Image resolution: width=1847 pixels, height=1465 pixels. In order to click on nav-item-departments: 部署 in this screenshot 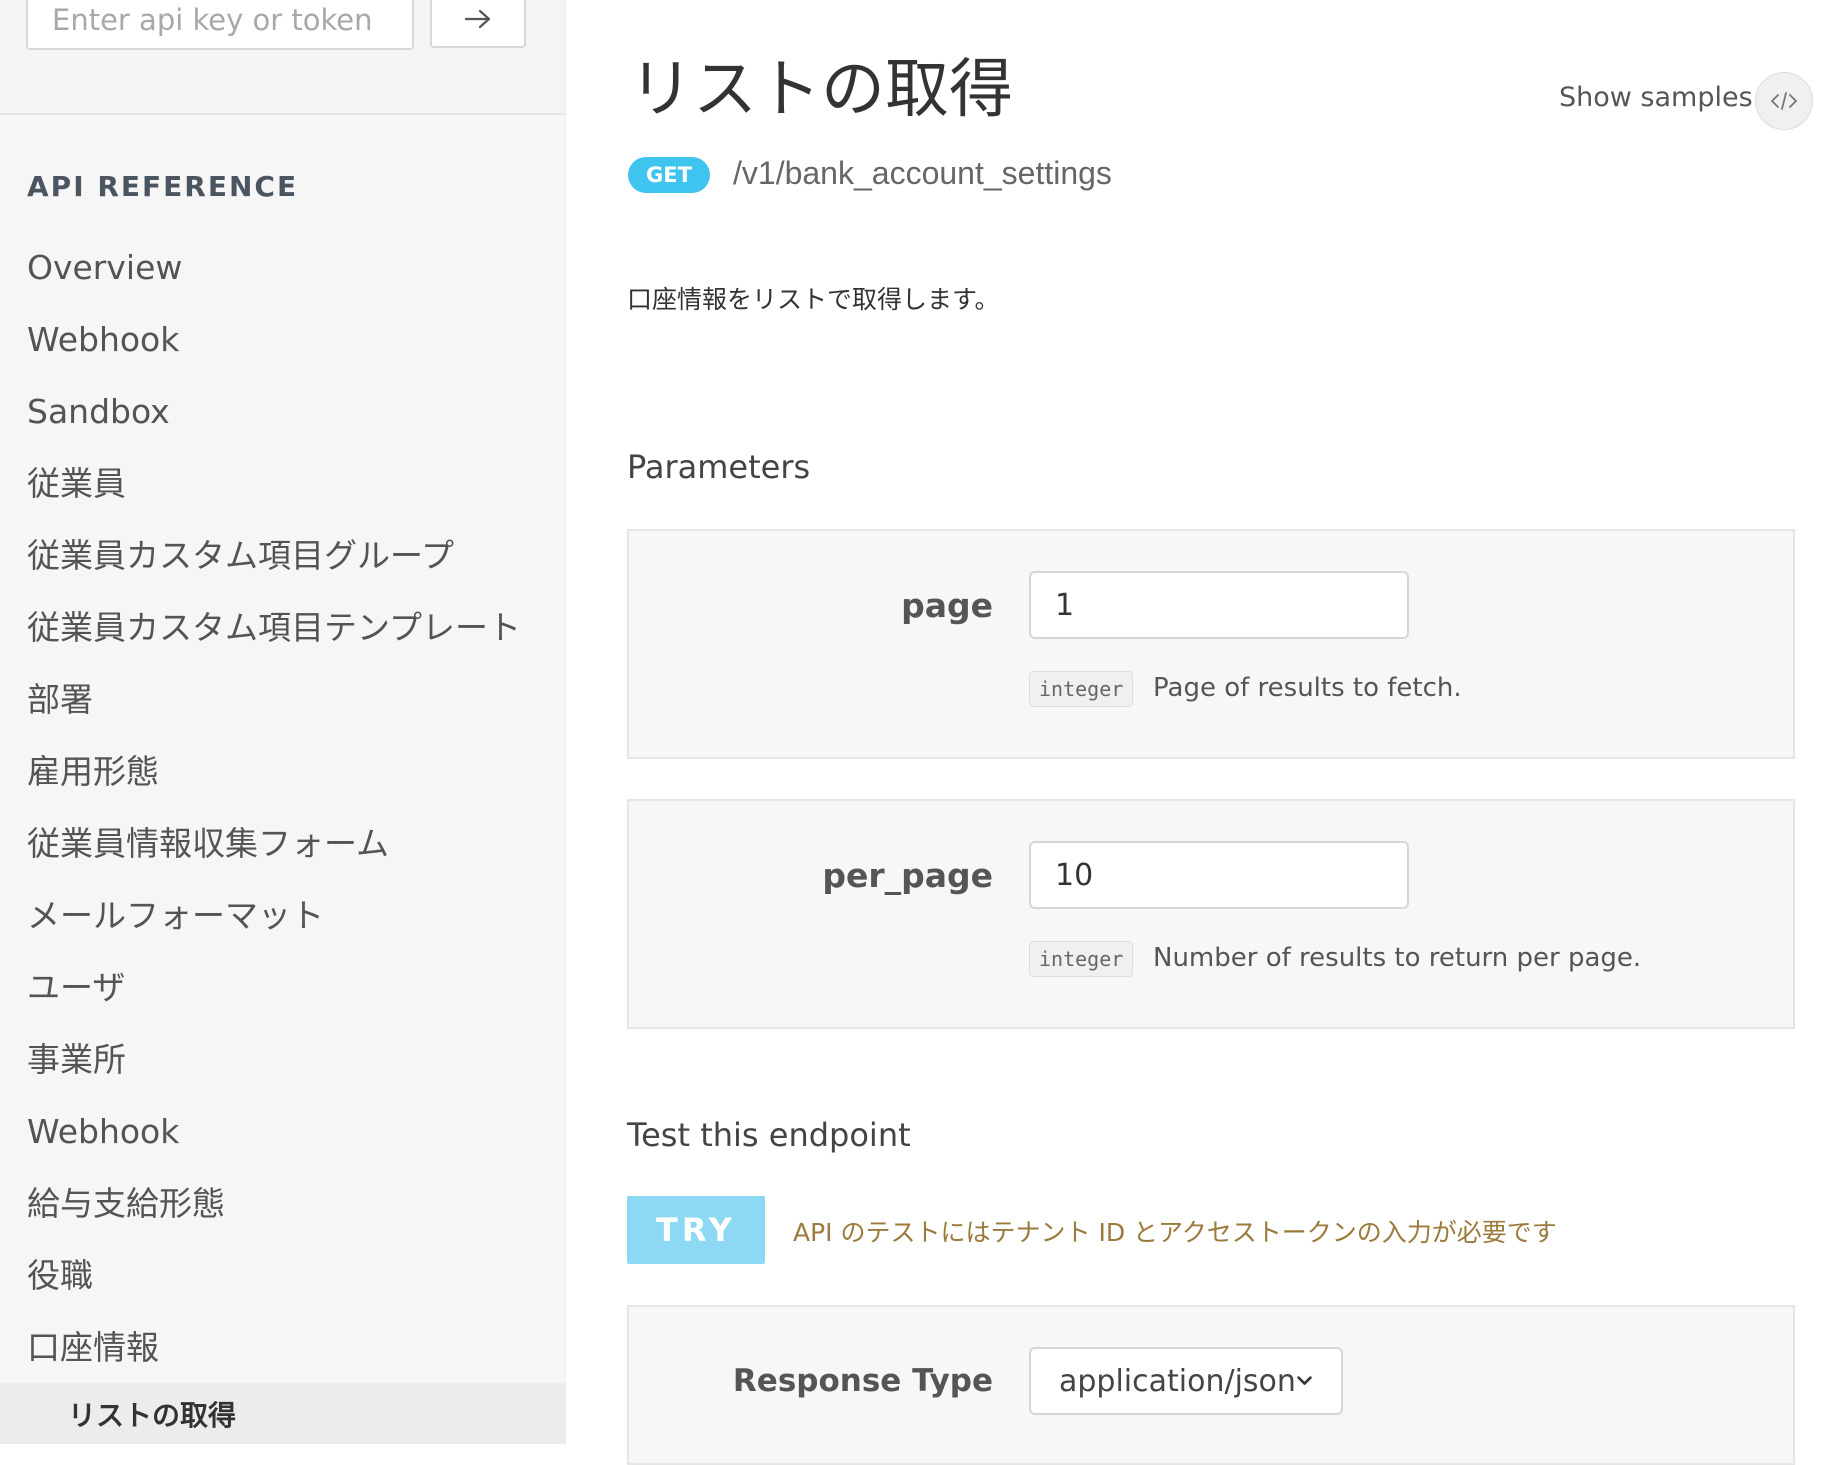, I will do `click(282, 700)`.